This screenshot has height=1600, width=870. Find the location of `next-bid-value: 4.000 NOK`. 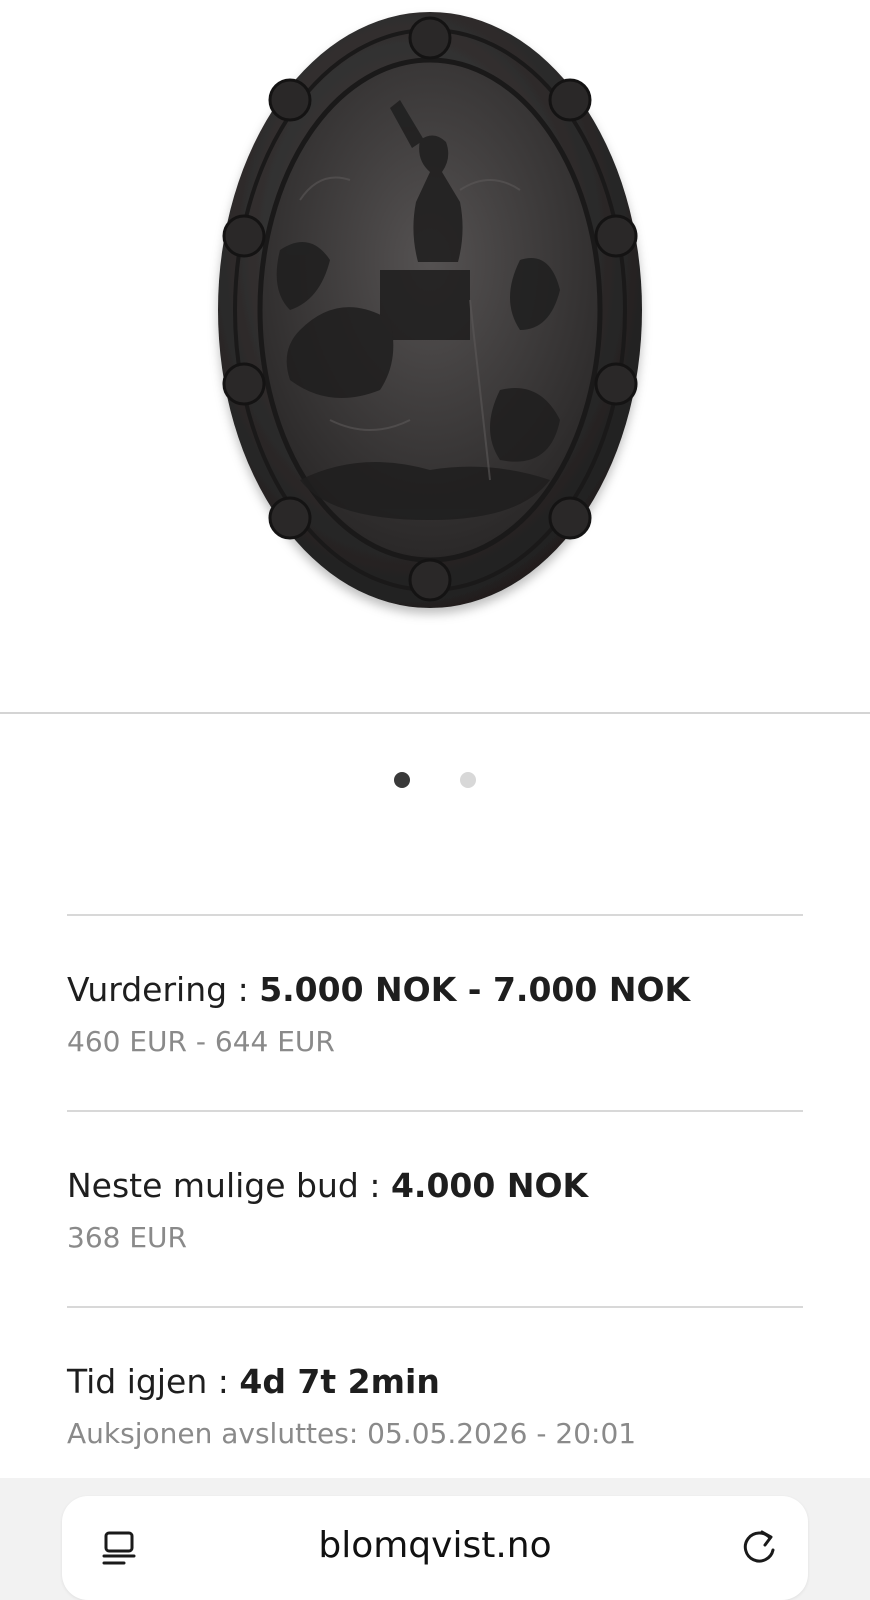

next-bid-value: 4.000 NOK is located at coordinates (489, 1185).